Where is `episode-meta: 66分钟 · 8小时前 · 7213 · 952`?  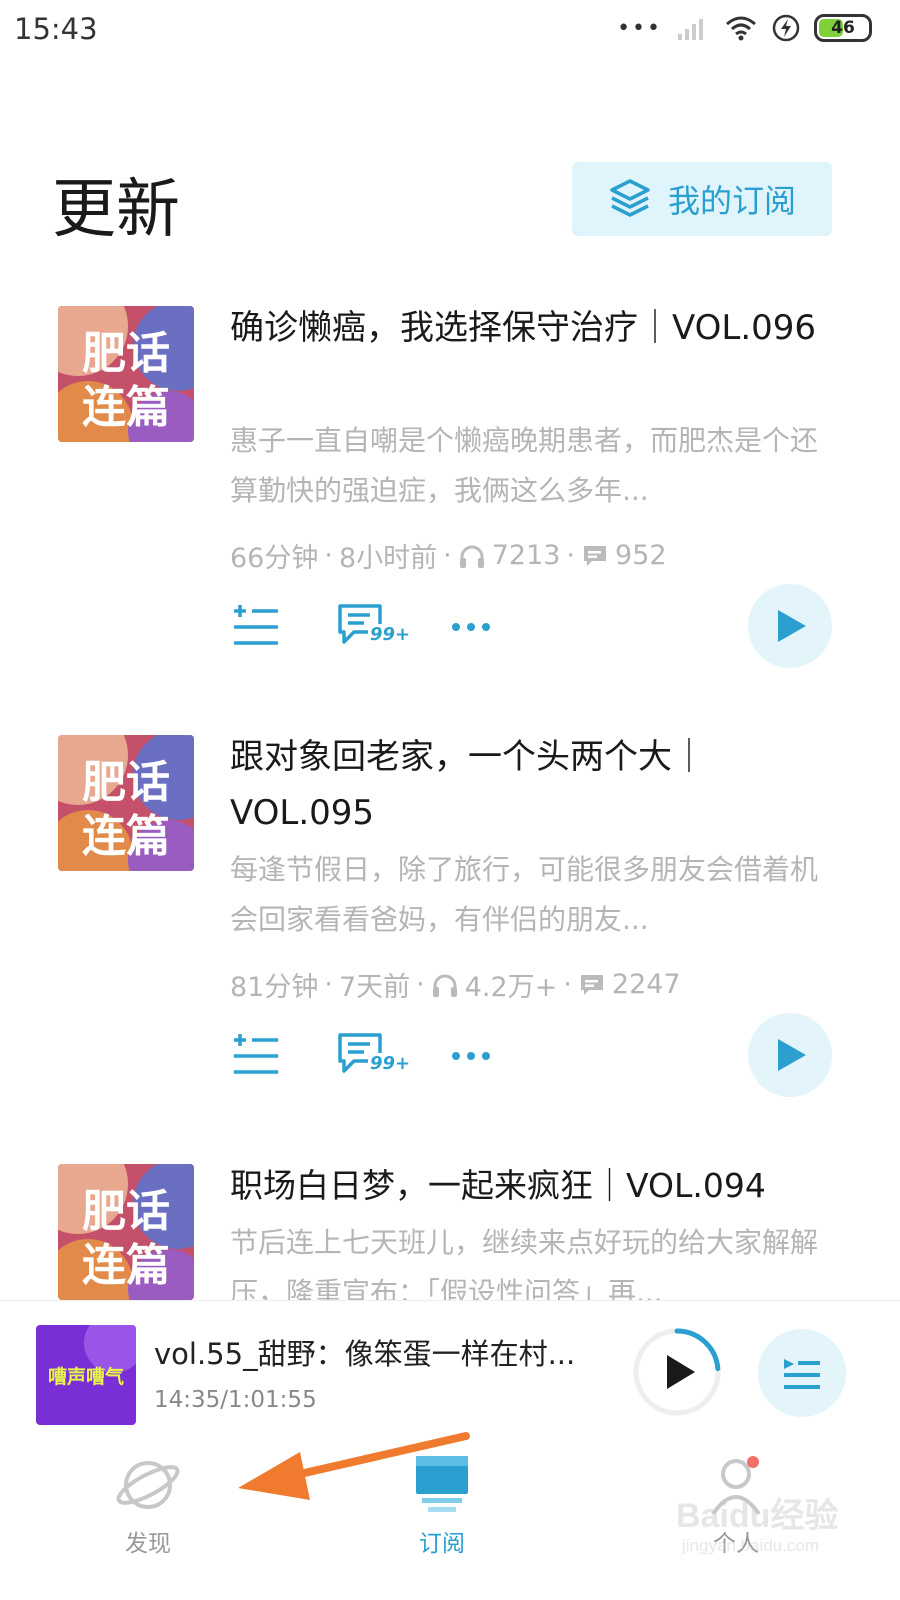
episode-meta: 66分钟 · 8小时前 · 7213 · 952 is located at coordinates (448, 555).